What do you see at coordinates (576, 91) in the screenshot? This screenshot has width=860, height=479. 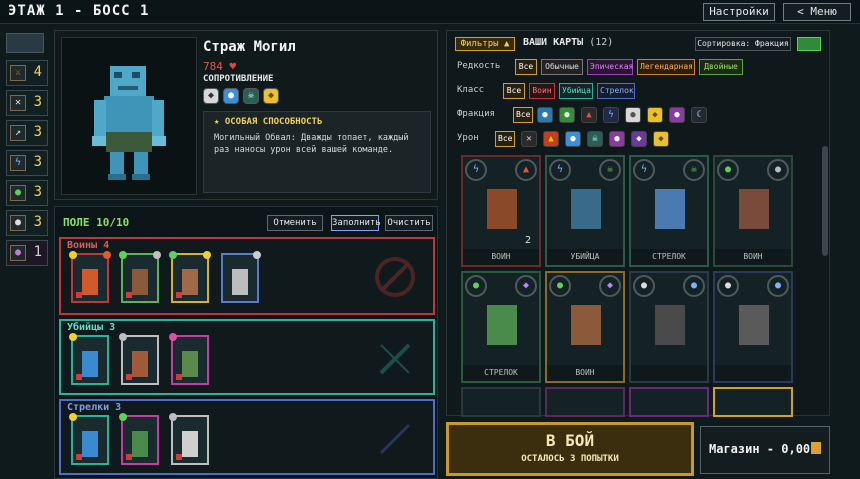 I see `class-assassin: Убийца` at bounding box center [576, 91].